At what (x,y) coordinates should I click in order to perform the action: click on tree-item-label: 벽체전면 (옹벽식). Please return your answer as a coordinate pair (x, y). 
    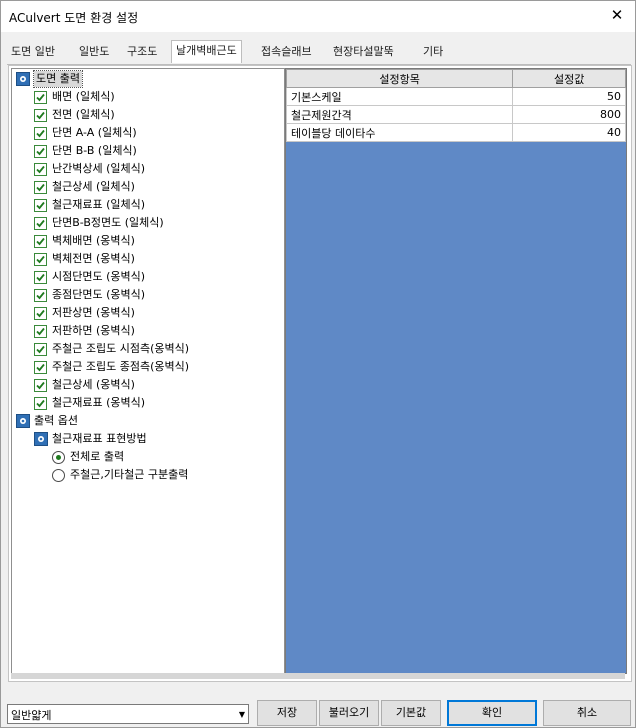
    Looking at the image, I should click on (93, 258).